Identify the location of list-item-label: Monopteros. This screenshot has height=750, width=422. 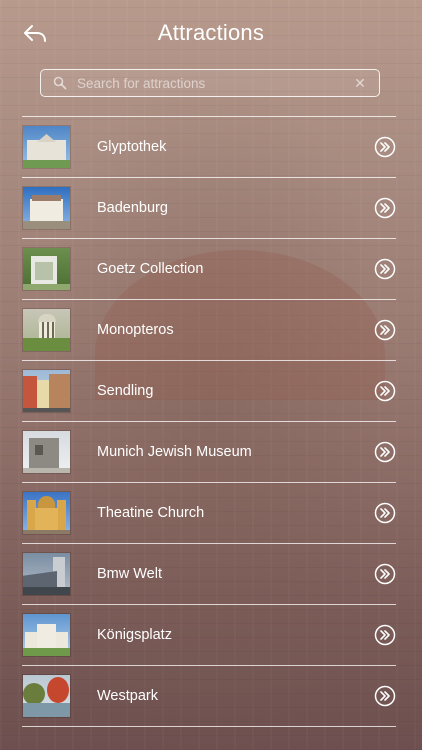
(135, 330).